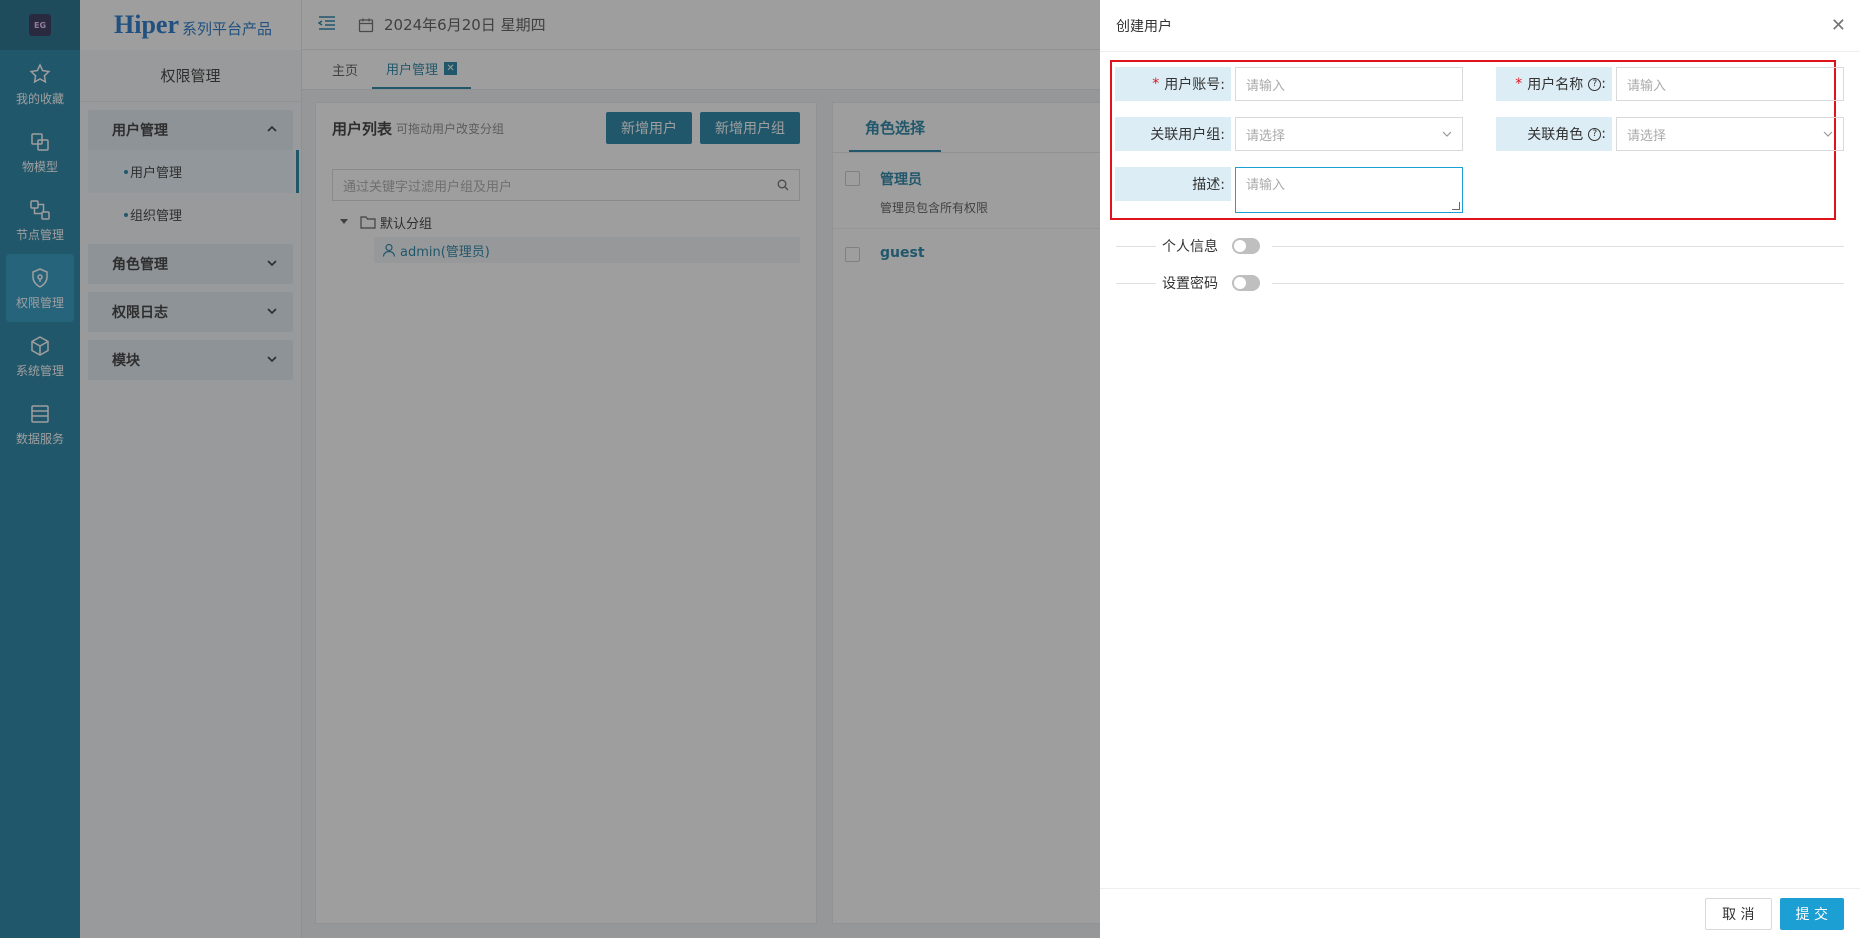  What do you see at coordinates (1190, 284) in the screenshot?
I see `section-title: 设置密码` at bounding box center [1190, 284].